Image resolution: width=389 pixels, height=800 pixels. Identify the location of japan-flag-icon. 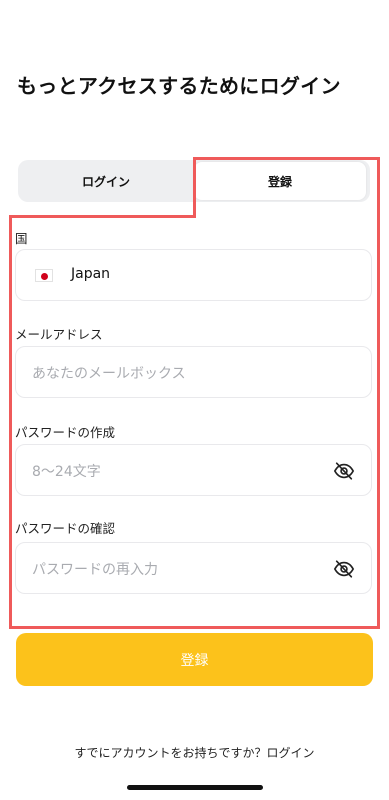
(44, 275).